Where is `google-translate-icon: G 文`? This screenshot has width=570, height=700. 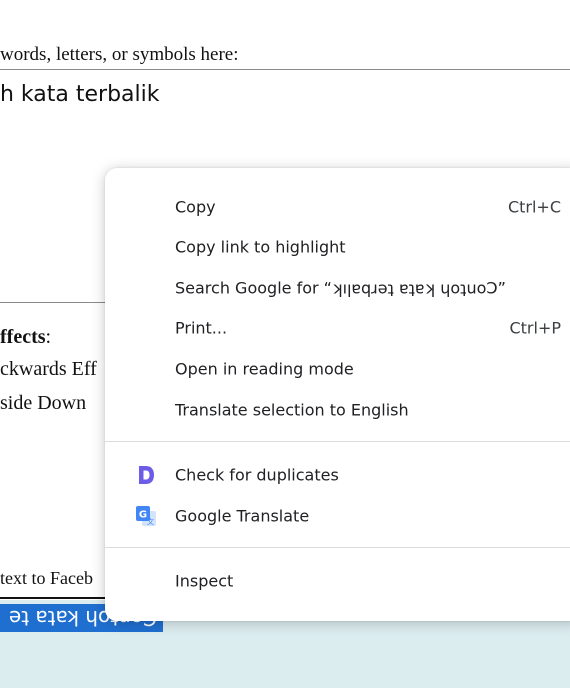
google-translate-icon: G 文 is located at coordinates (146, 516).